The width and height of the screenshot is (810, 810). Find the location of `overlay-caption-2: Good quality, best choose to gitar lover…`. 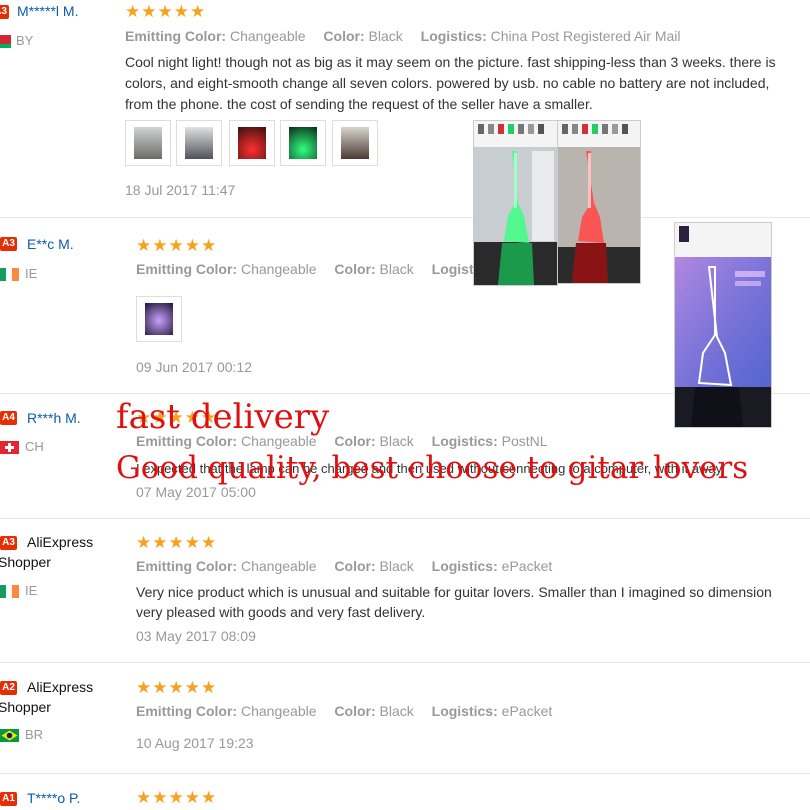

overlay-caption-2: Good quality, best choose to gitar lover… is located at coordinates (432, 468).